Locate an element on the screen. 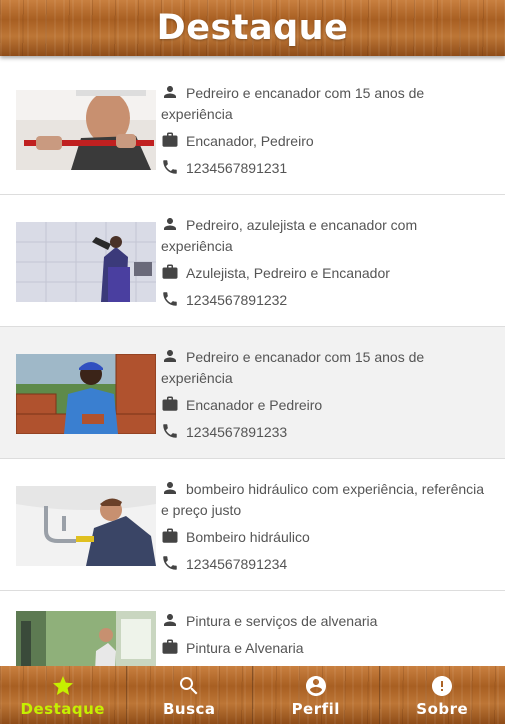  listing-phone-row: 1234567891232 is located at coordinates (326, 300).